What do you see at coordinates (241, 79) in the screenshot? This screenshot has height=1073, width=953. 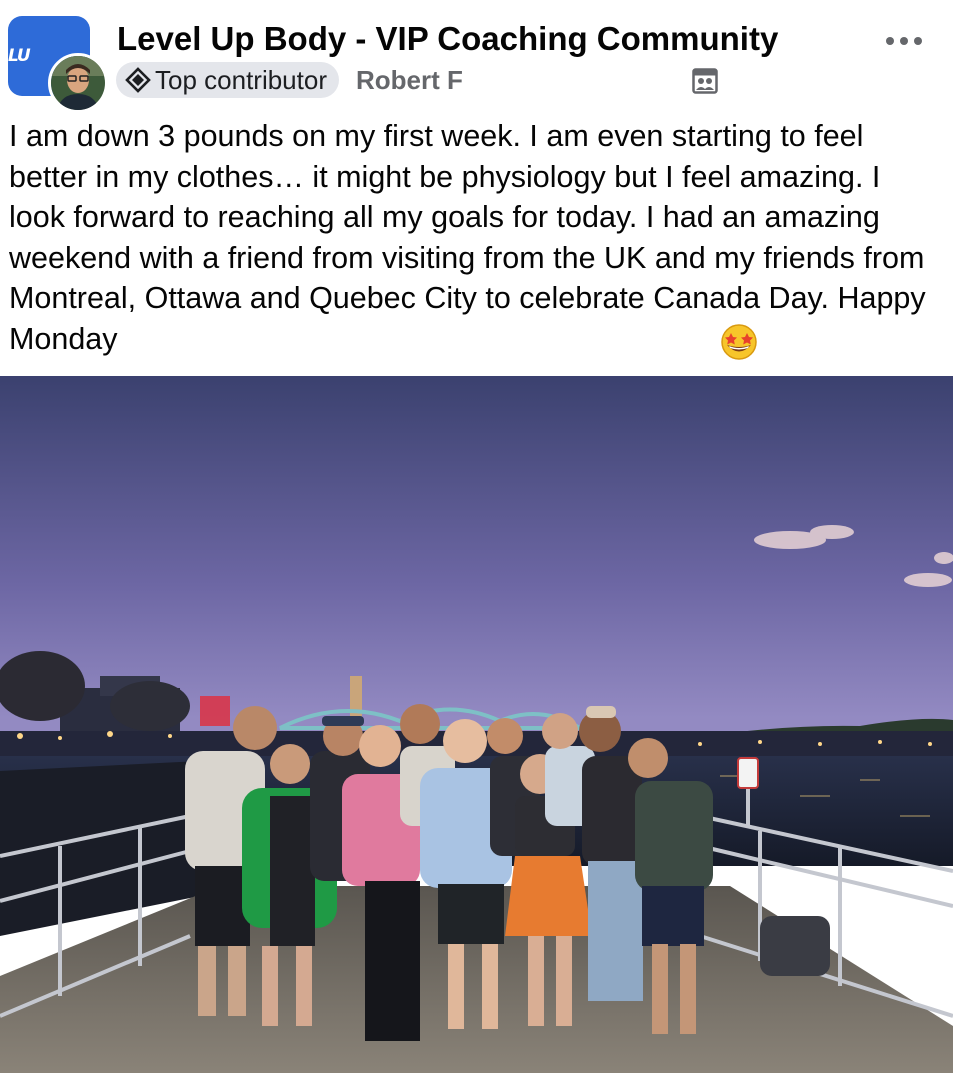 I see `badge-label: Top contributor` at bounding box center [241, 79].